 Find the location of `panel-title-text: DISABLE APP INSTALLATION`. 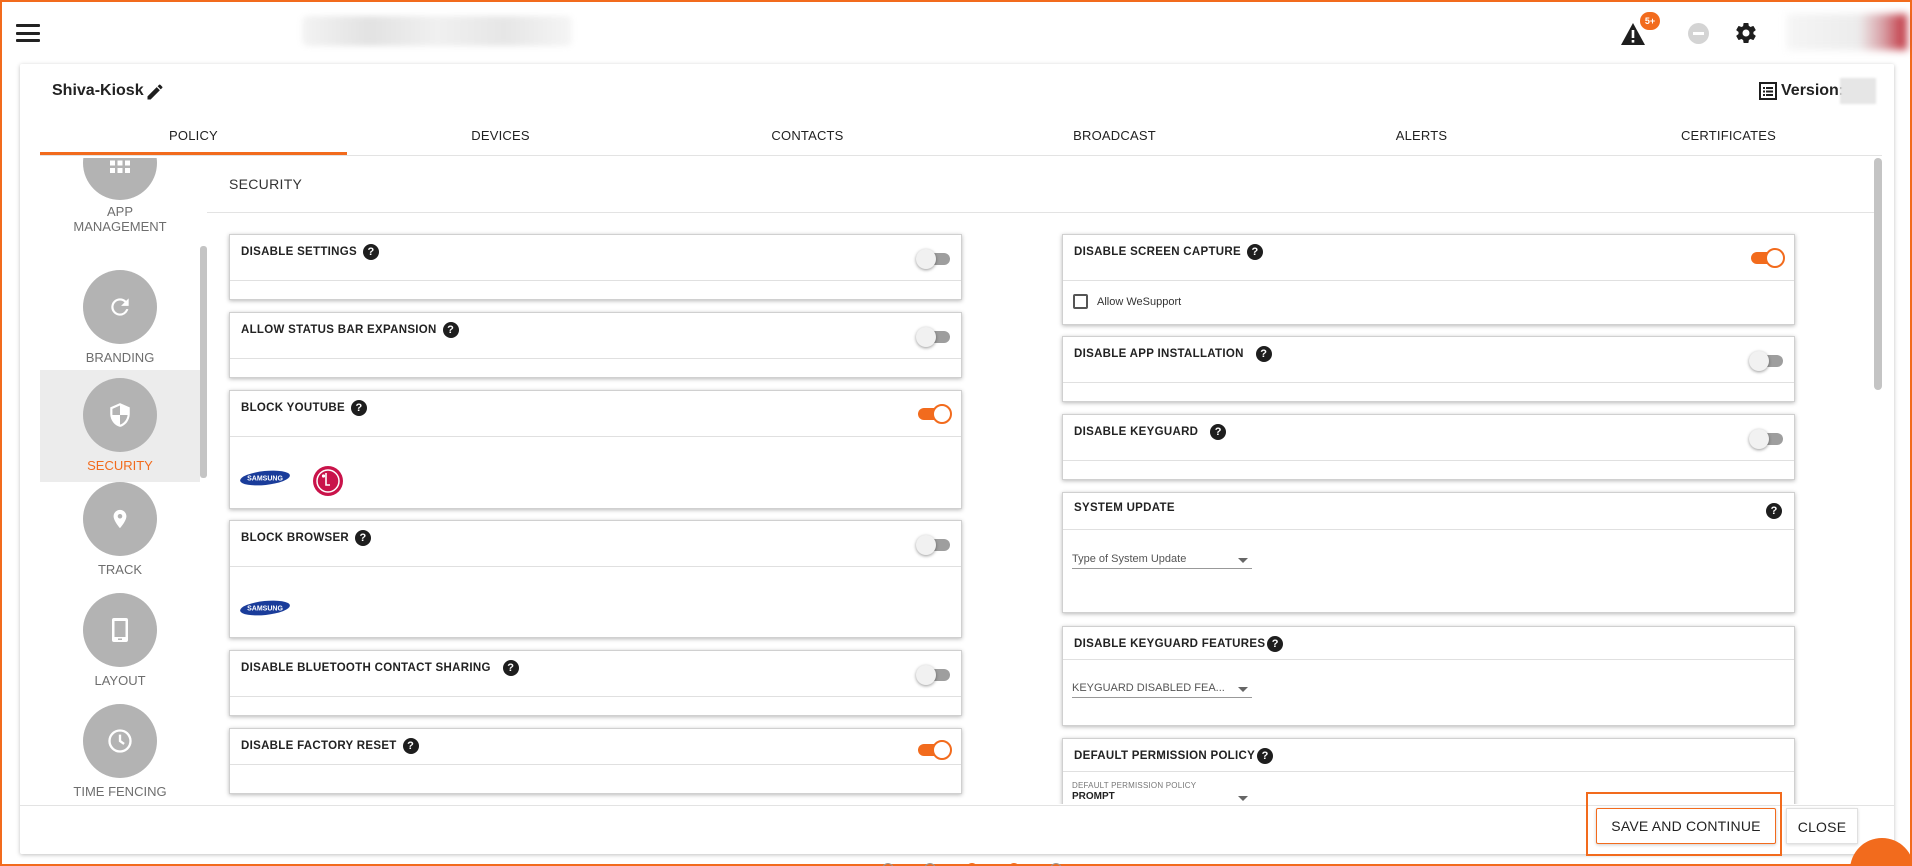

panel-title-text: DISABLE APP INSTALLATION is located at coordinates (1159, 354).